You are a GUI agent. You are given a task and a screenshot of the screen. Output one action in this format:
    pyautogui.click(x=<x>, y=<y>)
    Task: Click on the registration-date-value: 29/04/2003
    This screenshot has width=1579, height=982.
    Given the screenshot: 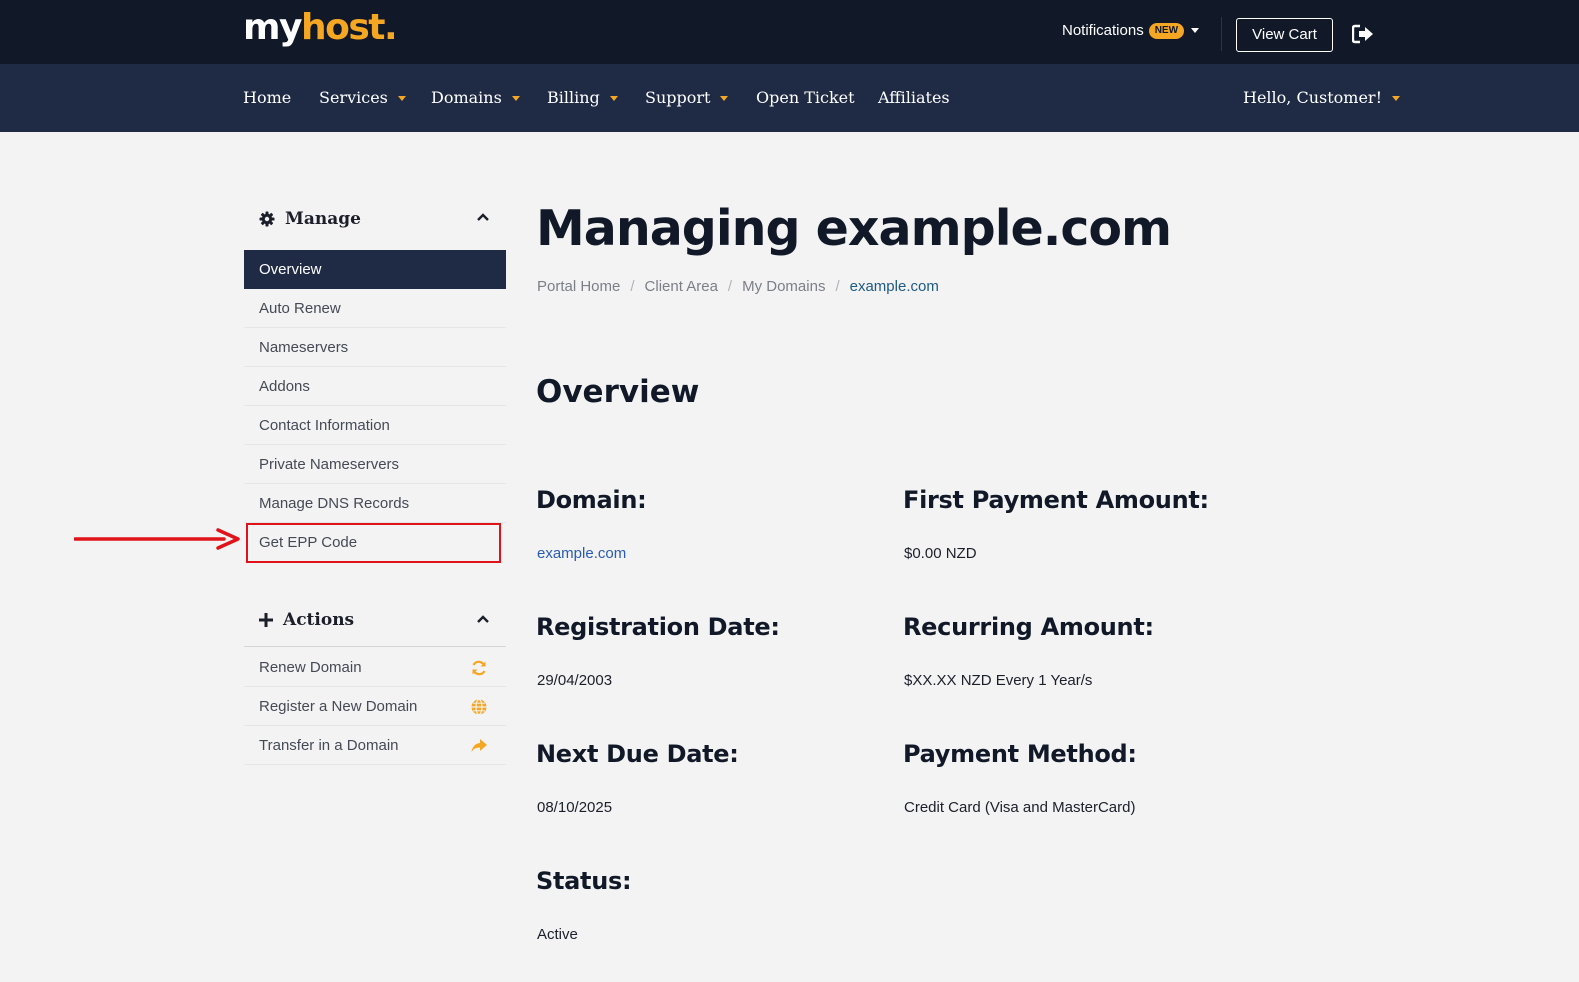 What is the action you would take?
    pyautogui.click(x=575, y=680)
    